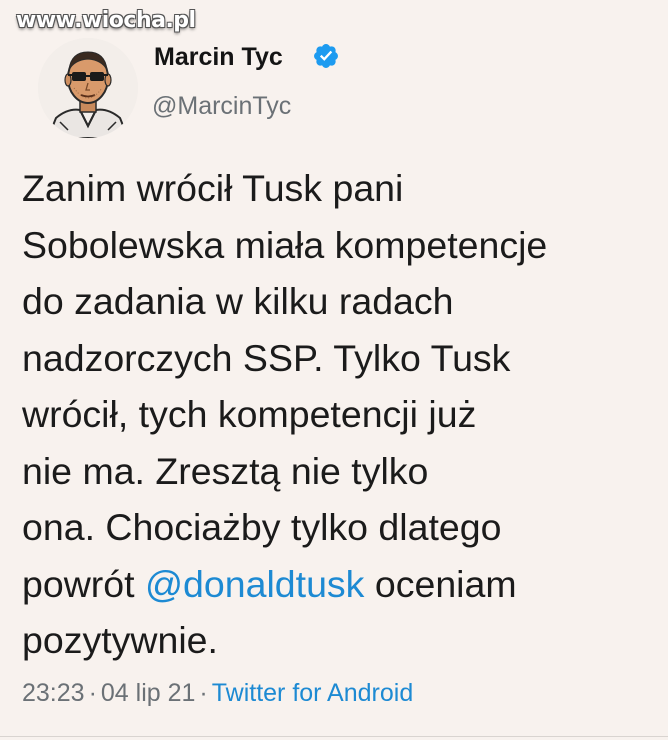 The height and width of the screenshot is (740, 668). What do you see at coordinates (338, 93) in the screenshot?
I see `tweet-header: Marcin Tyc @MarcinTyc` at bounding box center [338, 93].